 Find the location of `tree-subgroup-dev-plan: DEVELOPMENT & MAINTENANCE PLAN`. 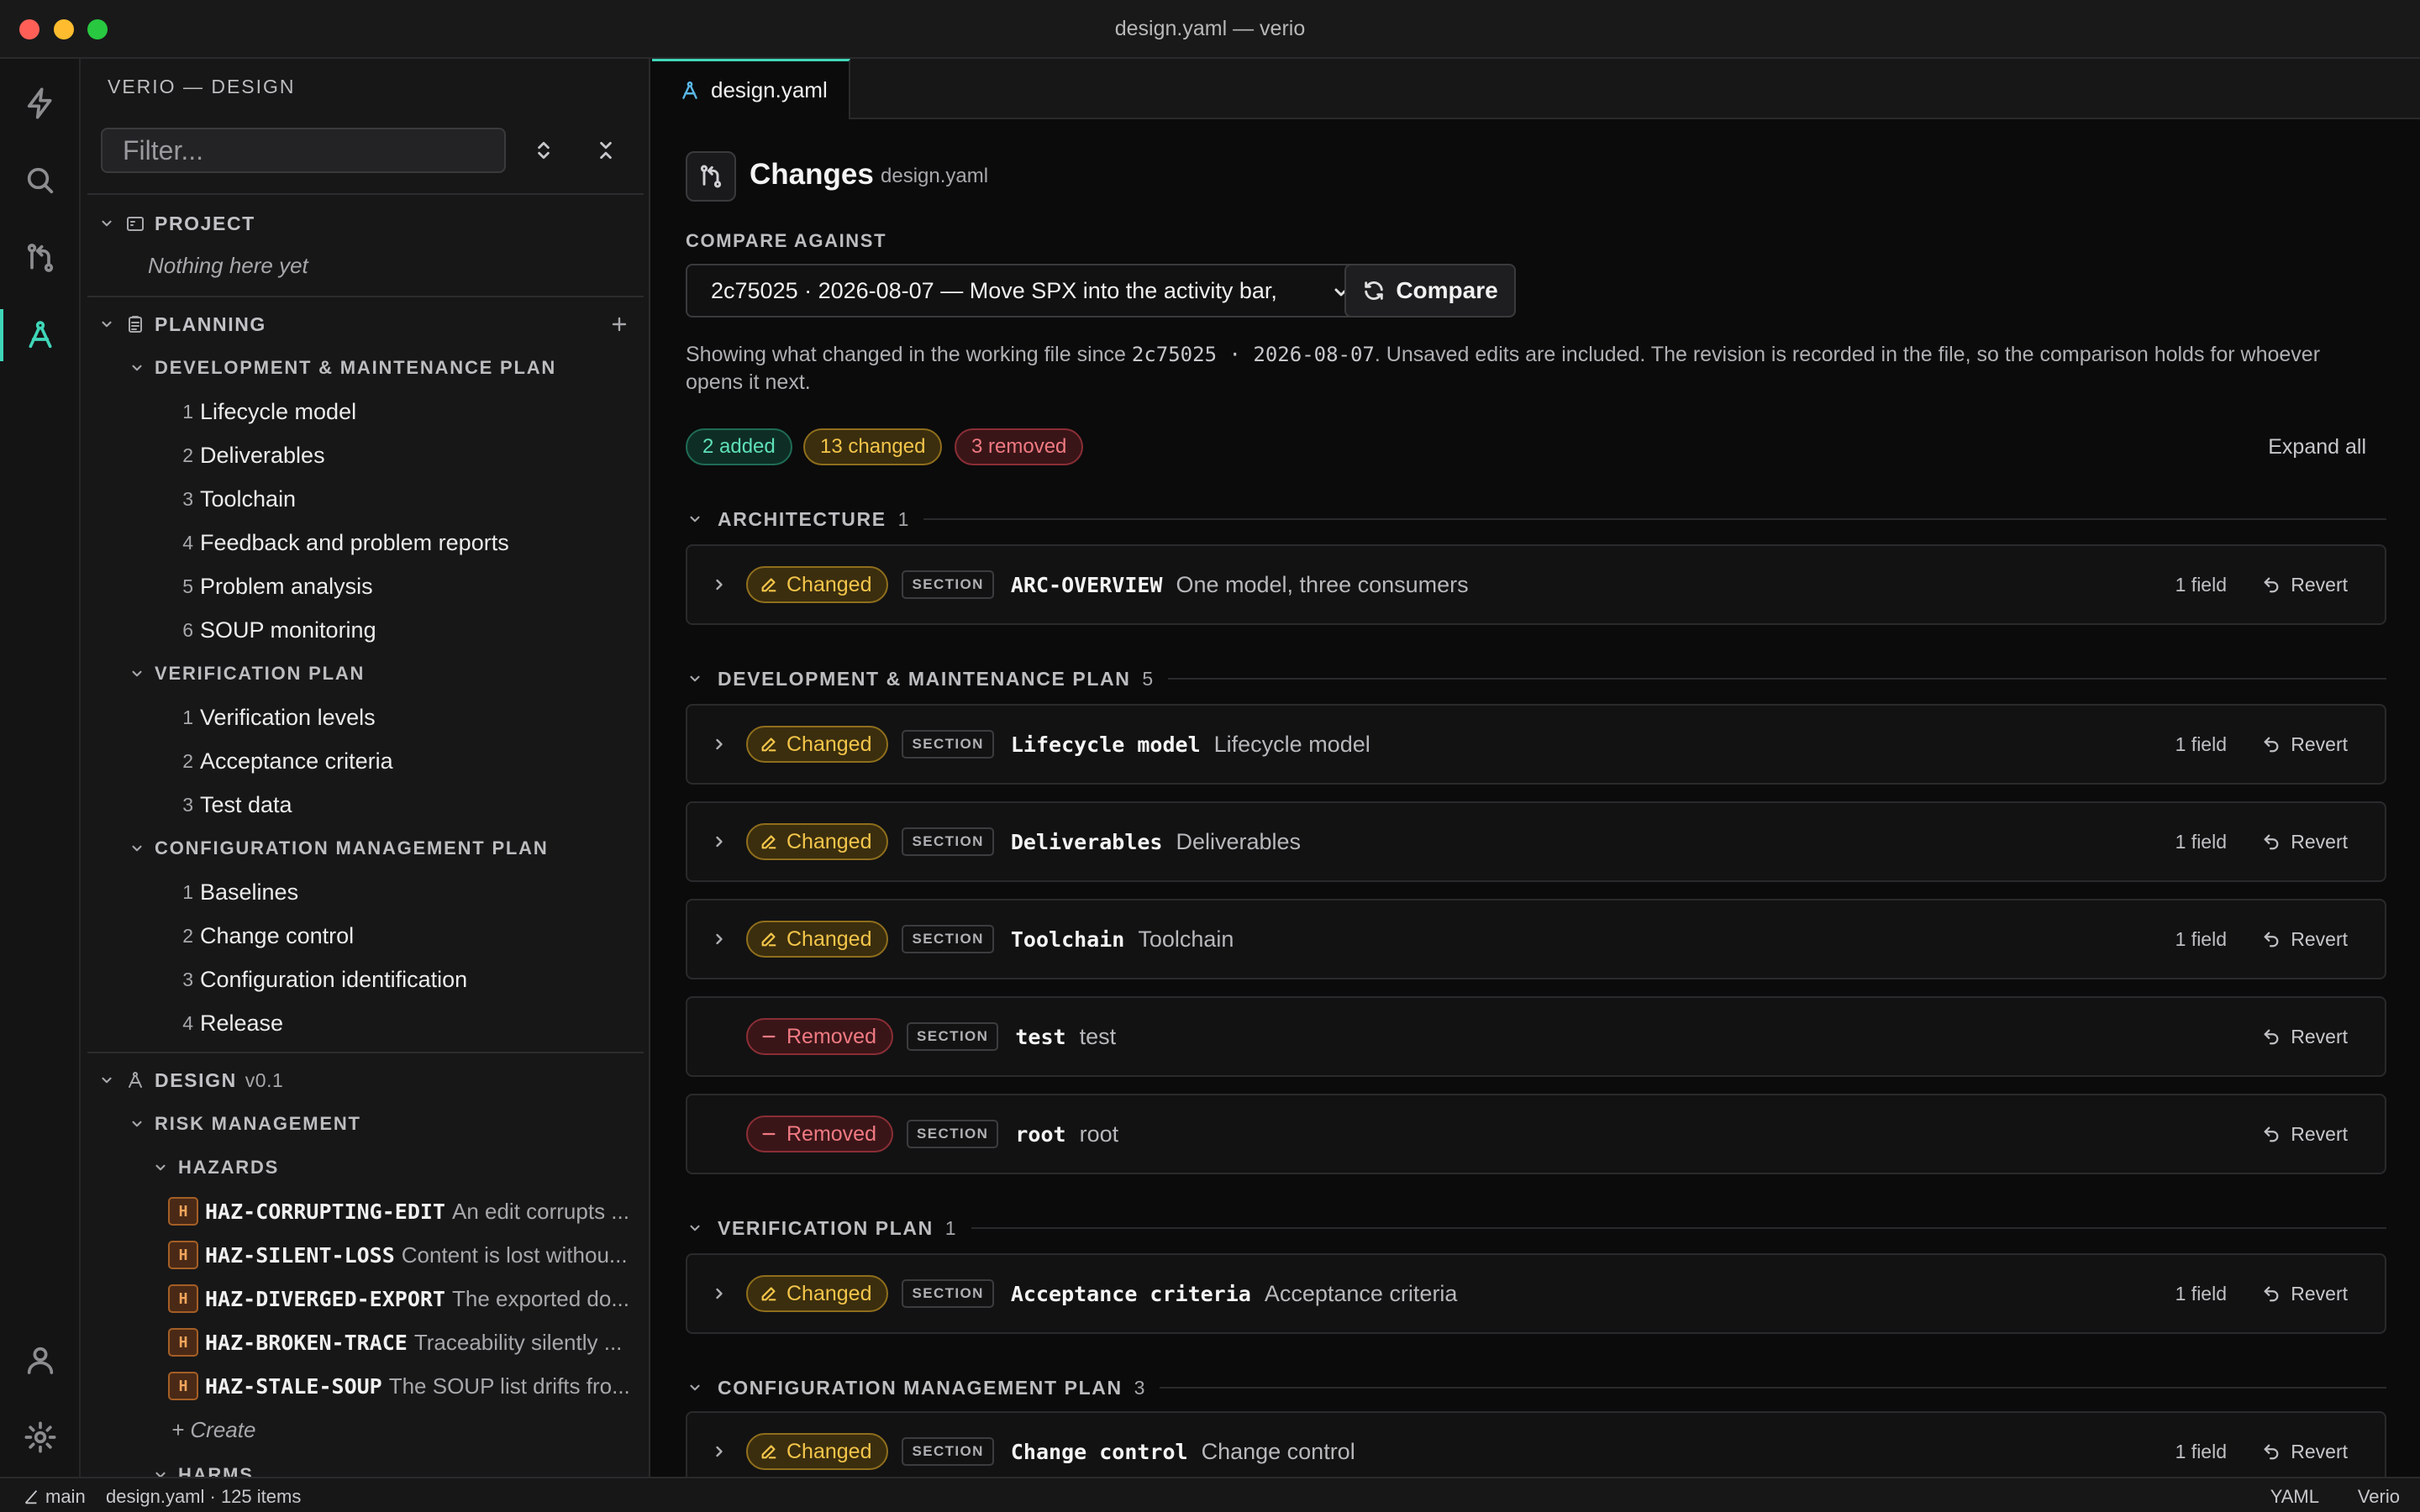

tree-subgroup-dev-plan: DEVELOPMENT & MAINTENANCE PLAN is located at coordinates (365, 368).